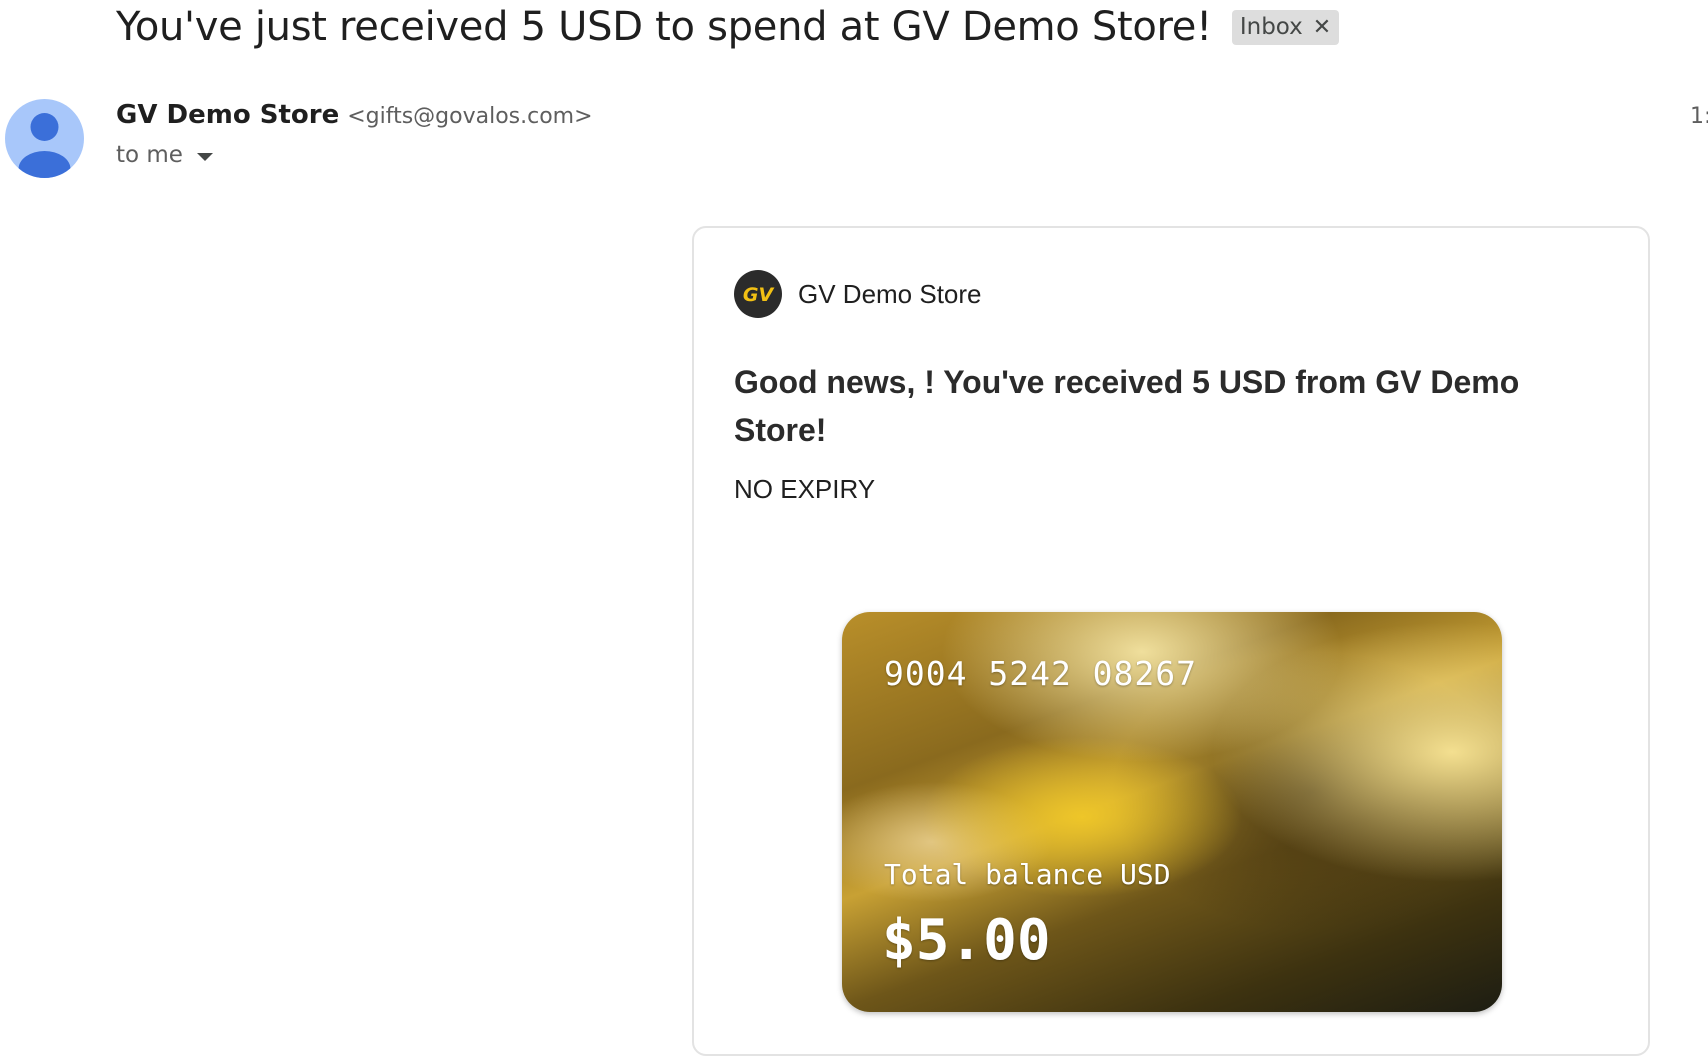 This screenshot has height=1056, width=1708. What do you see at coordinates (44, 145) in the screenshot?
I see `person-icon` at bounding box center [44, 145].